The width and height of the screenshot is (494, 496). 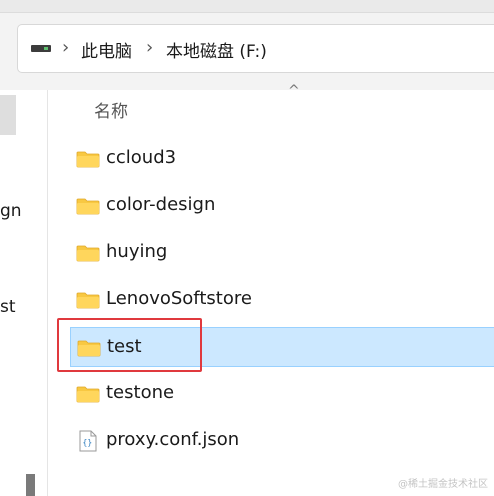 I want to click on breadcrumb-local-disk-f: 本地磁盘 (F:), so click(x=216, y=49).